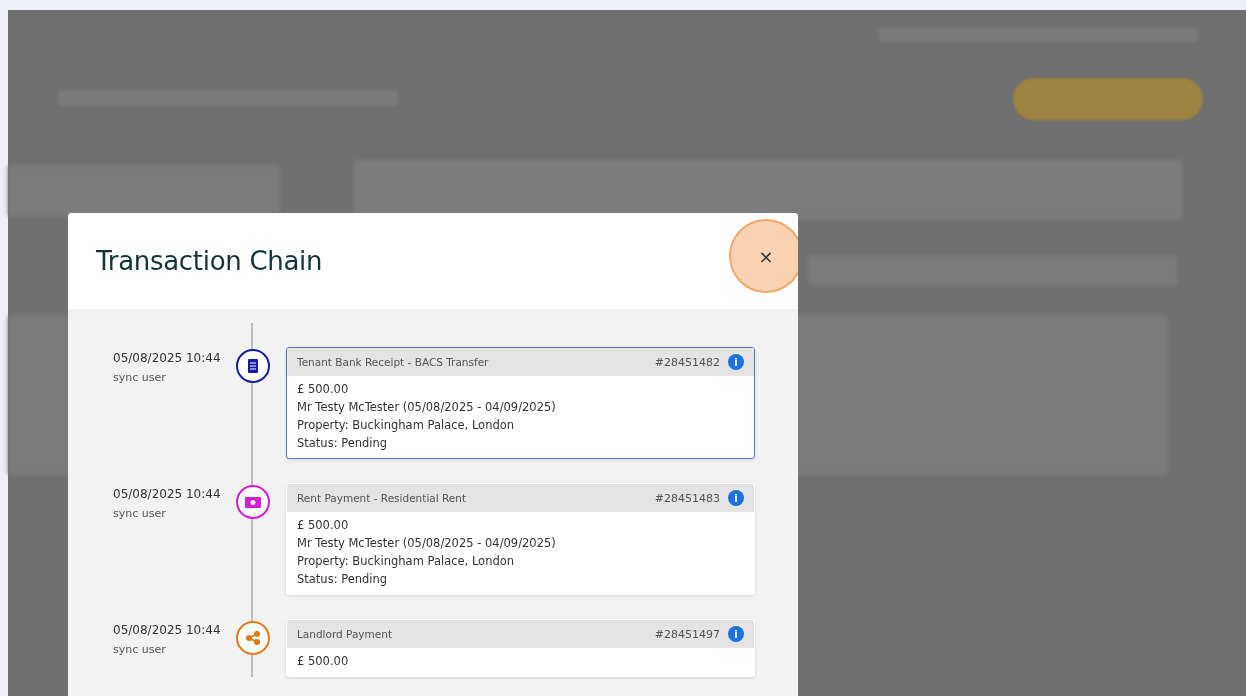 Image resolution: width=1246 pixels, height=696 pixels. I want to click on receipt-icon, so click(253, 366).